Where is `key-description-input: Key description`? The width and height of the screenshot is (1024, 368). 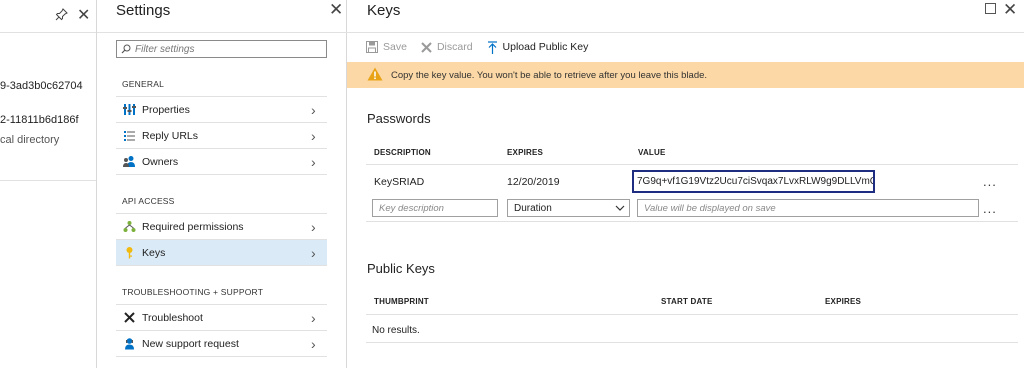 key-description-input: Key description is located at coordinates (435, 208).